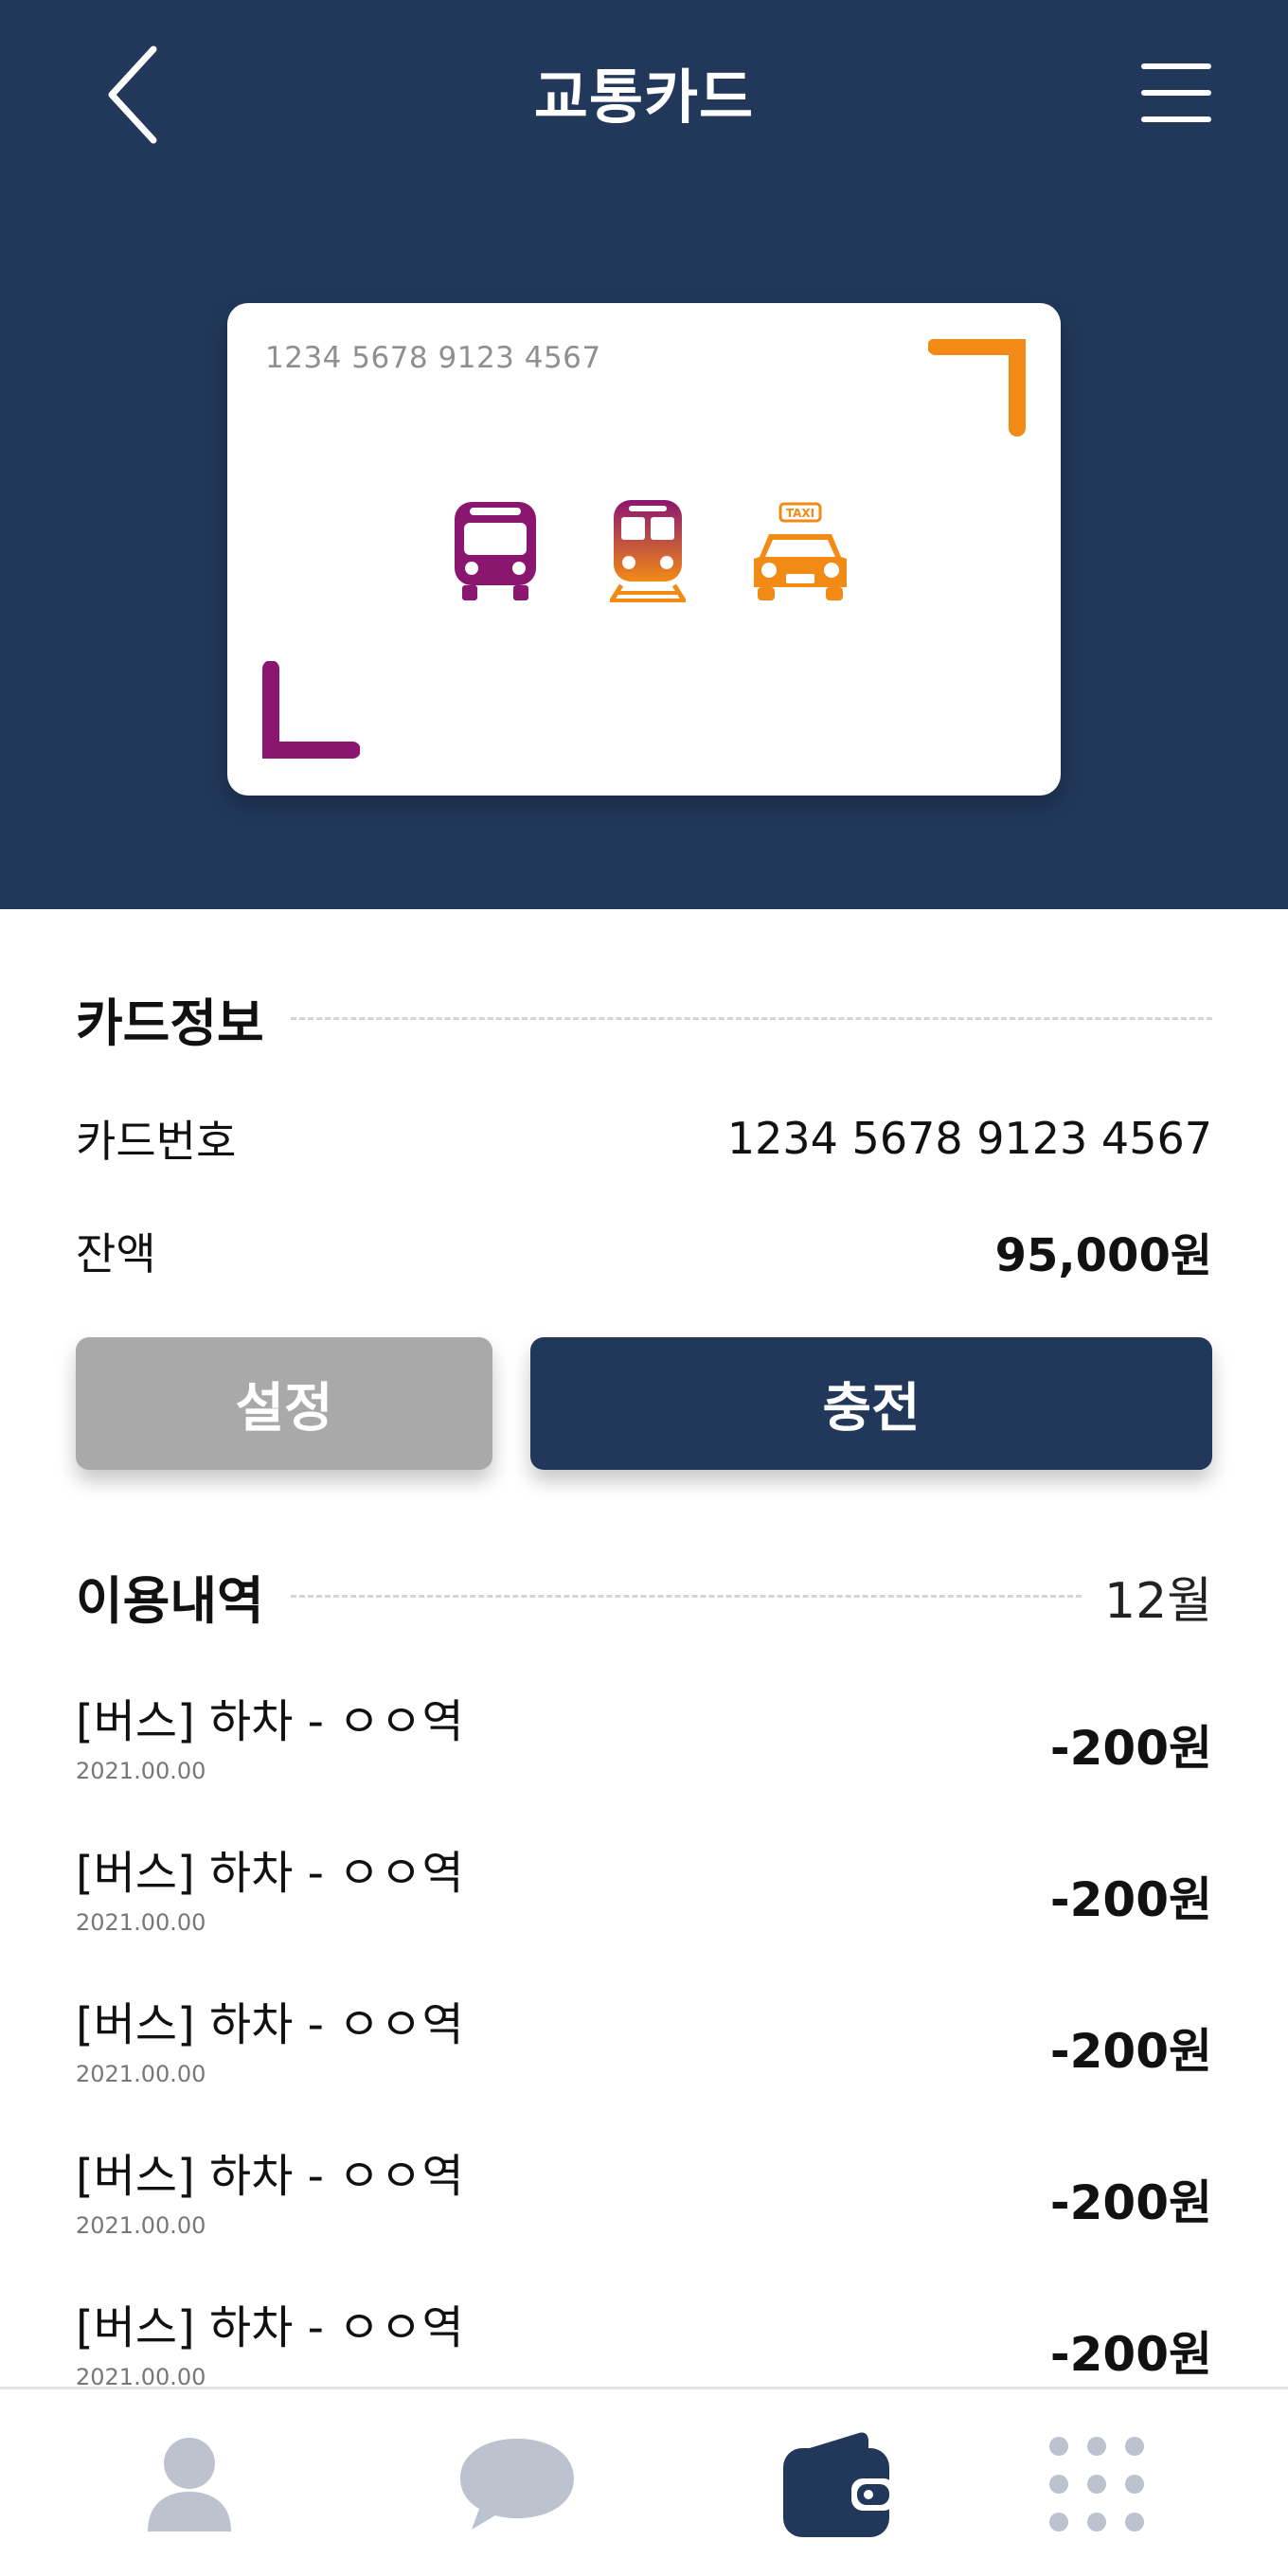  I want to click on history-month-selector: 12월, so click(1158, 1596).